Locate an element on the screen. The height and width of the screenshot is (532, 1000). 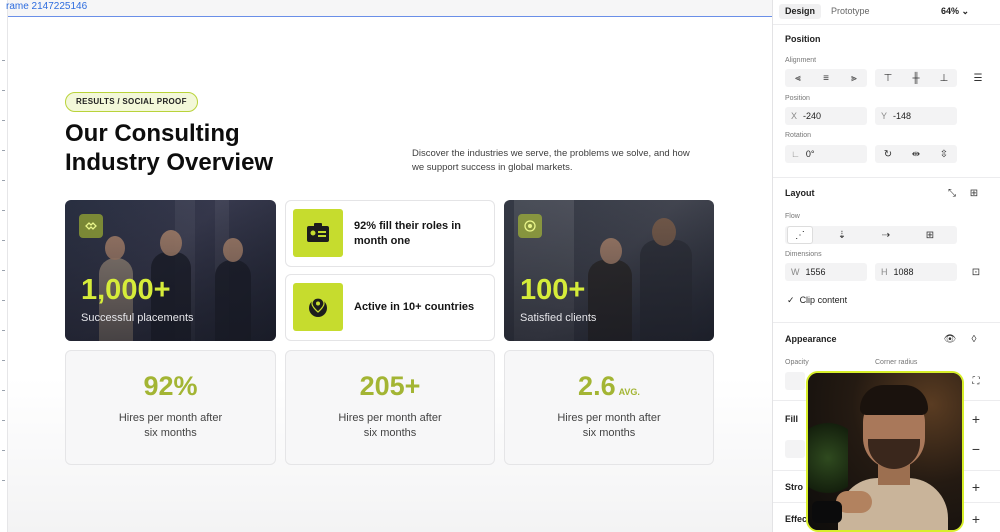
remove-fill-icon: − is located at coordinates (976, 449).